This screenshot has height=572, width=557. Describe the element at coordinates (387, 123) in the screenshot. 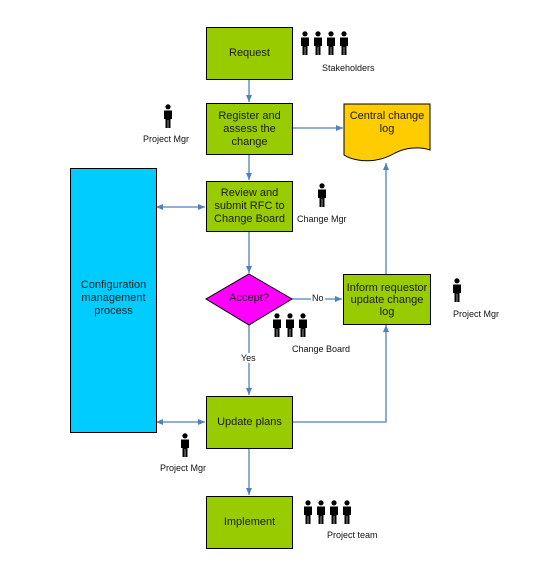

I see `central-change-log-label: Central change log` at that location.